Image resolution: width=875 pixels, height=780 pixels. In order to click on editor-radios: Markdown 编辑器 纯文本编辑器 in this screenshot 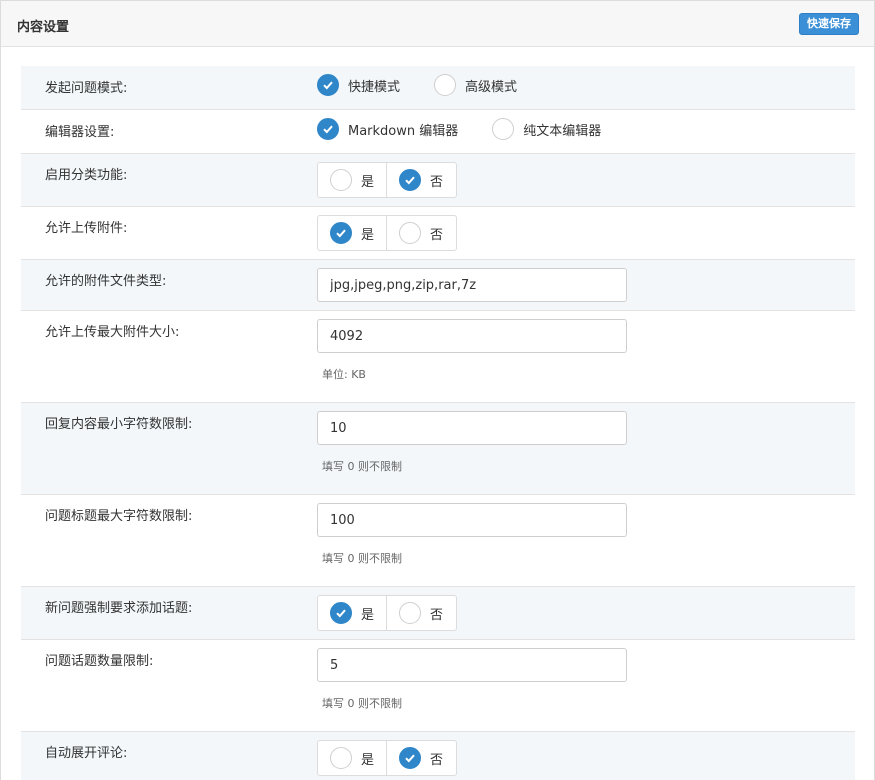, I will do `click(476, 129)`.